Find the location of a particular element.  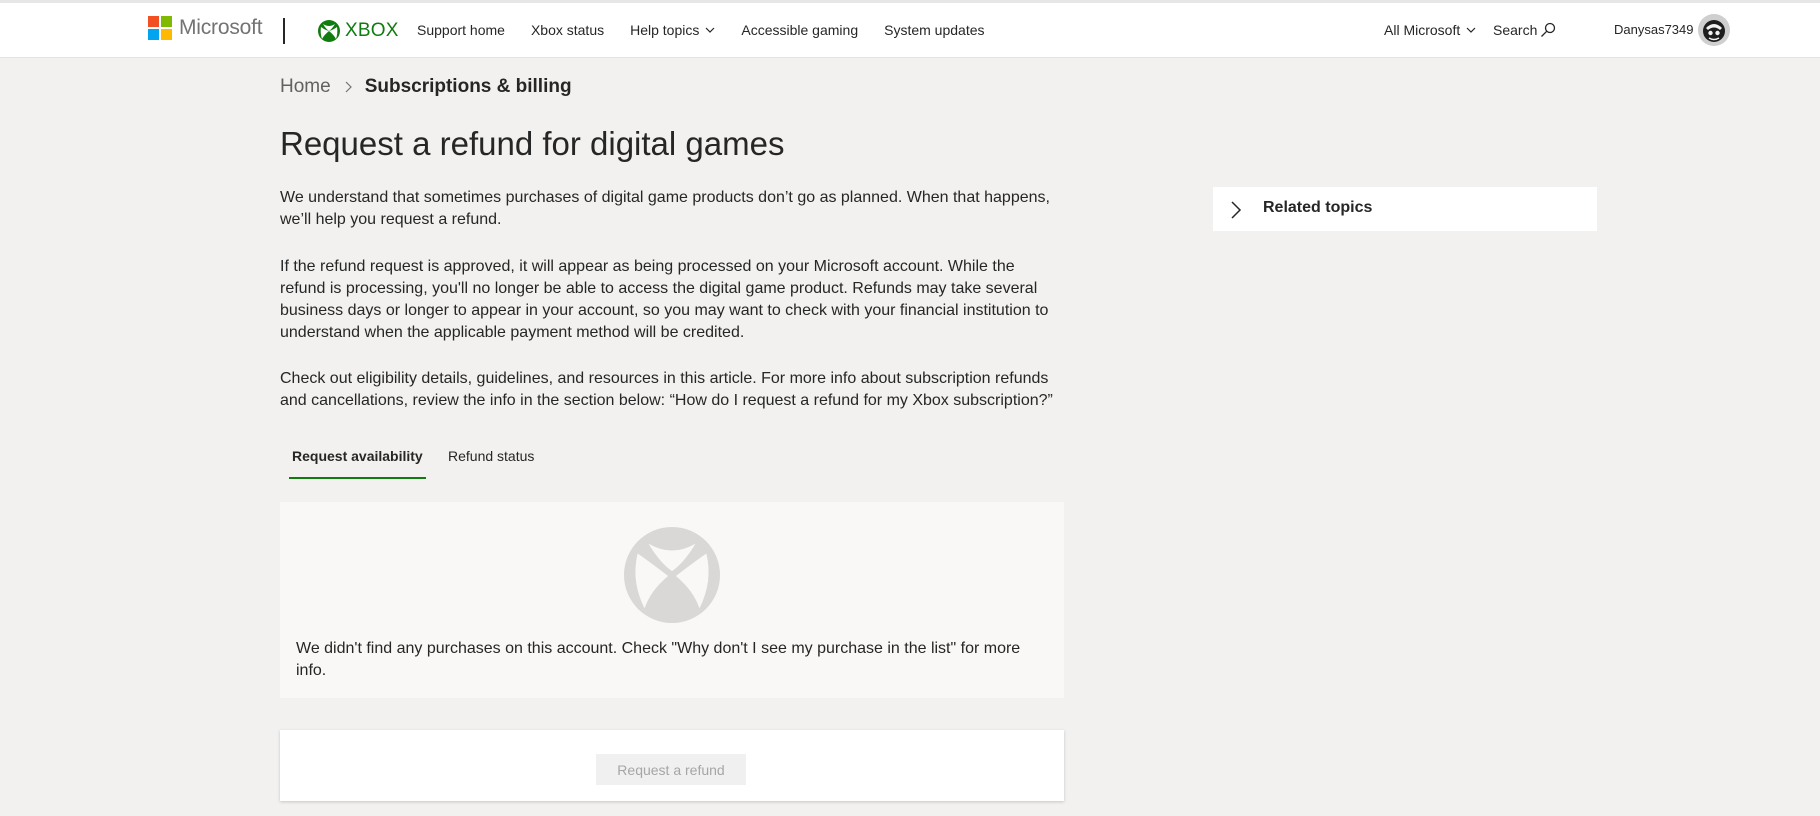

breadcrumb-current: Subscriptions & billing is located at coordinates (468, 87).